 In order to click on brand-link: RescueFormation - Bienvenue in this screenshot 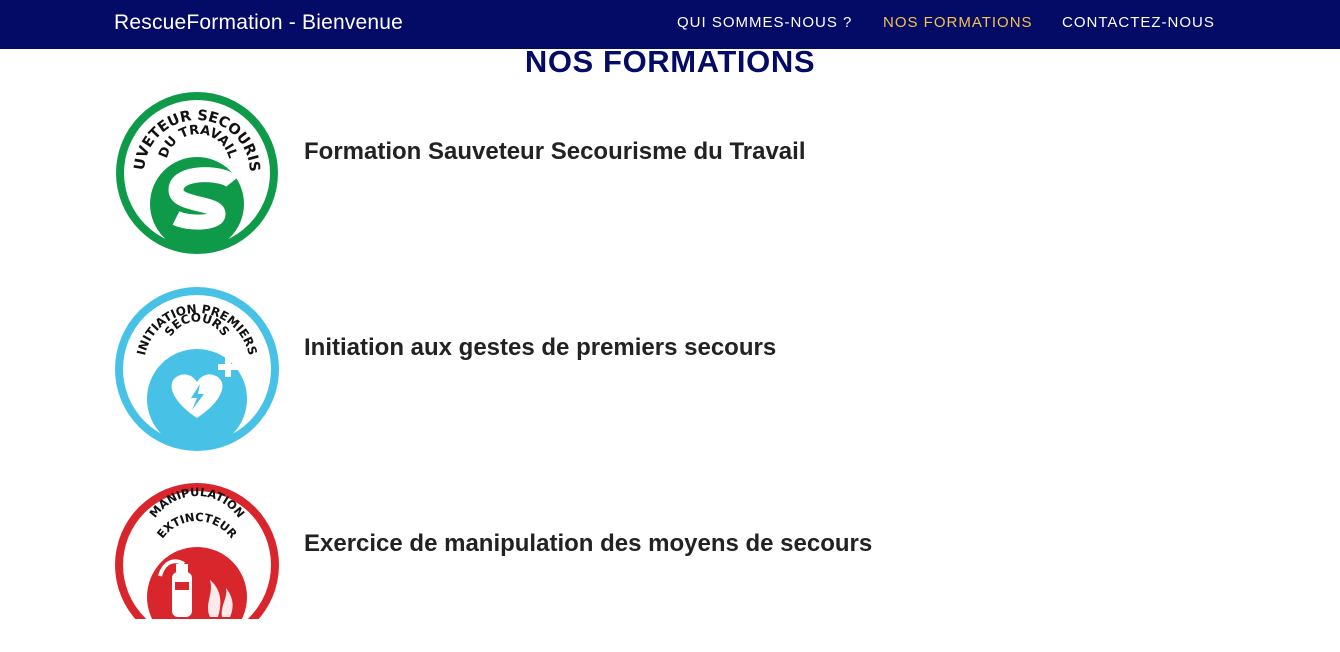, I will do `click(258, 23)`.